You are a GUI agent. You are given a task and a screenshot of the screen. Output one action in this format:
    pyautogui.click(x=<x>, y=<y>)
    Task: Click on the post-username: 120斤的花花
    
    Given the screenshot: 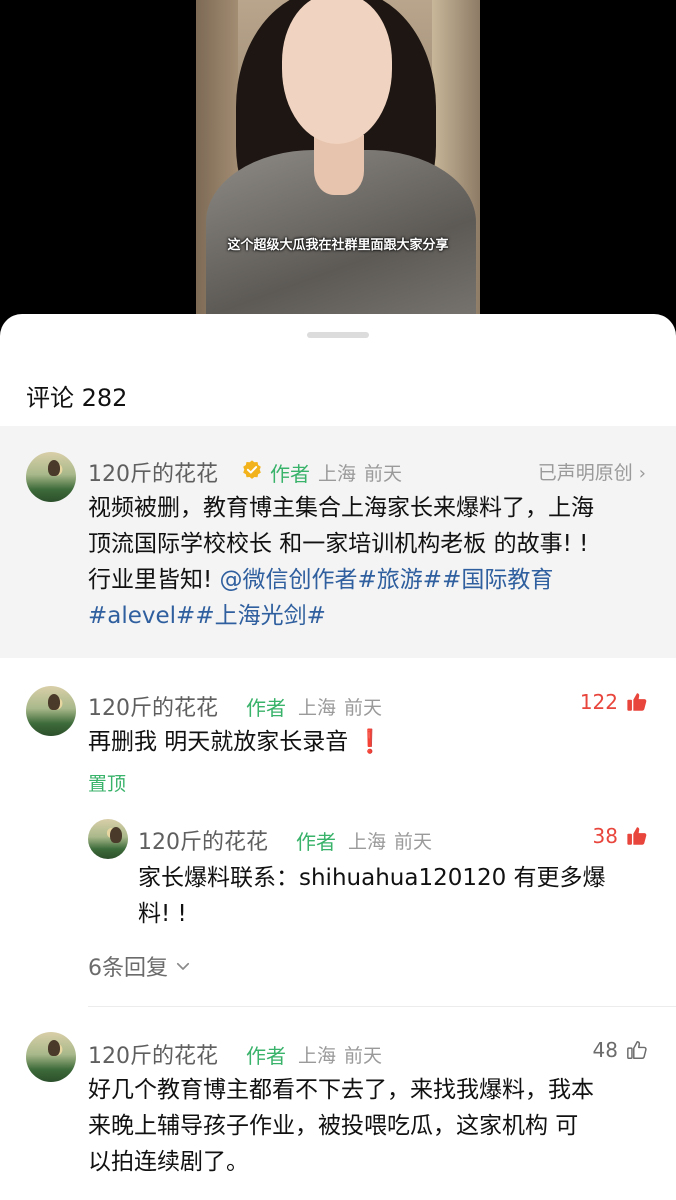 What is the action you would take?
    pyautogui.click(x=153, y=472)
    